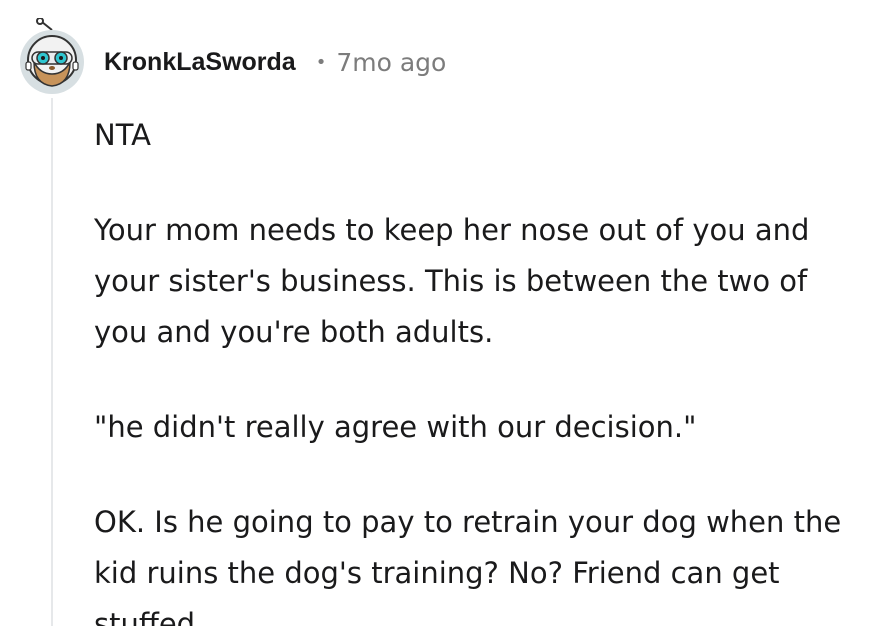 This screenshot has width=871, height=626. I want to click on user-avatar, so click(52, 57).